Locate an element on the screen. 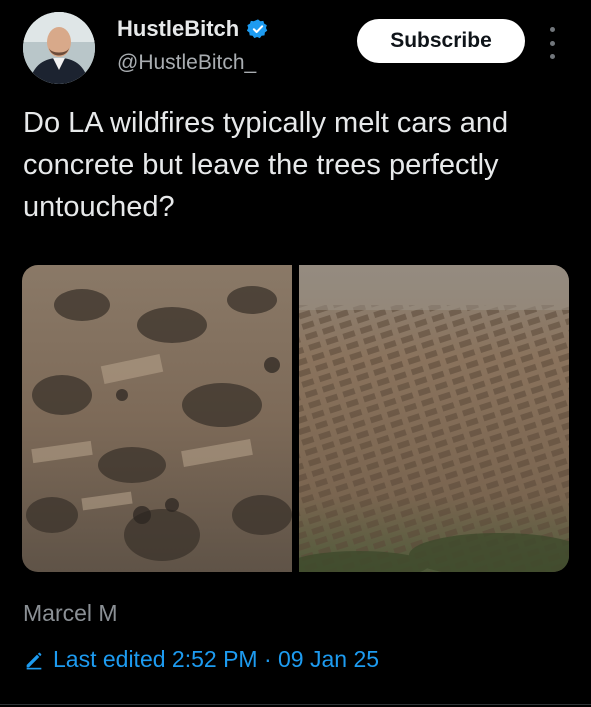 This screenshot has height=707, width=591. display-name: HustleBitch is located at coordinates (178, 29).